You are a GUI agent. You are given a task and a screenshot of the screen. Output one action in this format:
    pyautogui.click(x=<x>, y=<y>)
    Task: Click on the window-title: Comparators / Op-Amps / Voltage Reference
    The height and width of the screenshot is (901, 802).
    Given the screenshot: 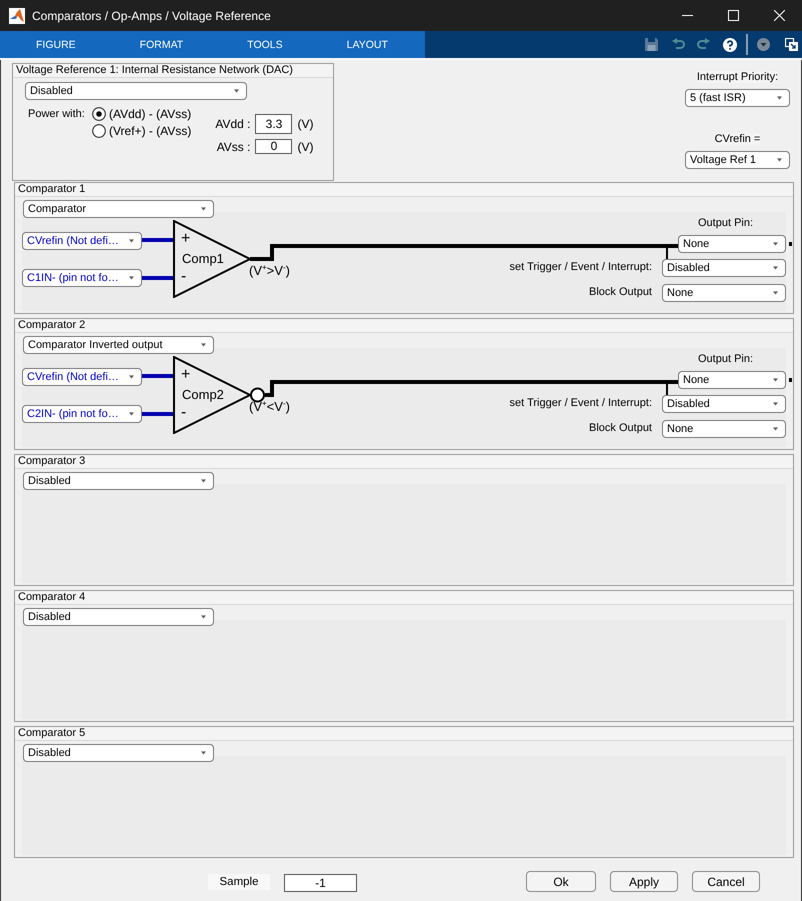 What is the action you would take?
    pyautogui.click(x=151, y=15)
    